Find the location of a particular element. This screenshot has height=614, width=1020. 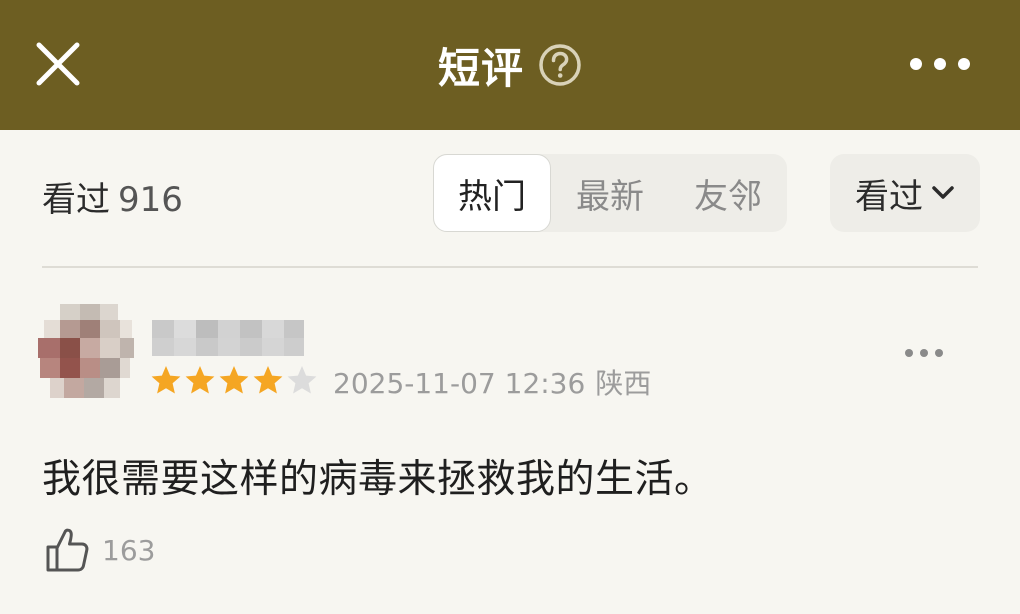

username-blurred is located at coordinates (228, 338).